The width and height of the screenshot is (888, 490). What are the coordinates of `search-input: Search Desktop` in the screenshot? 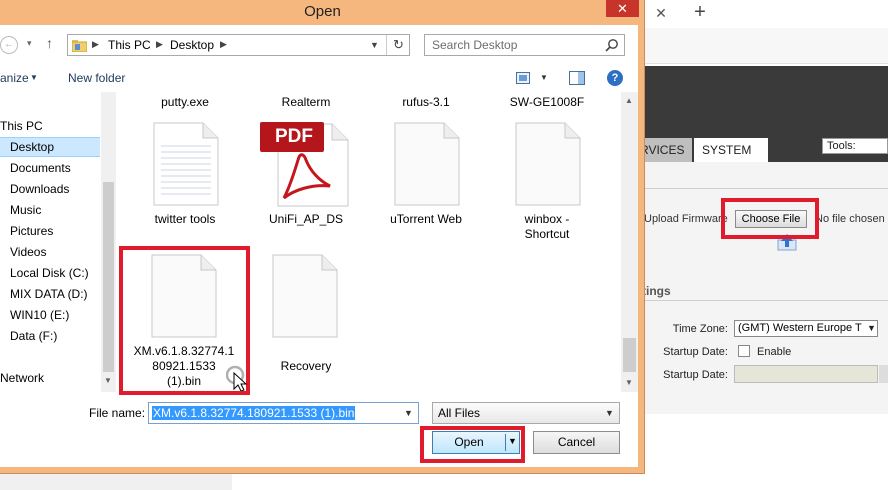 It's located at (524, 45).